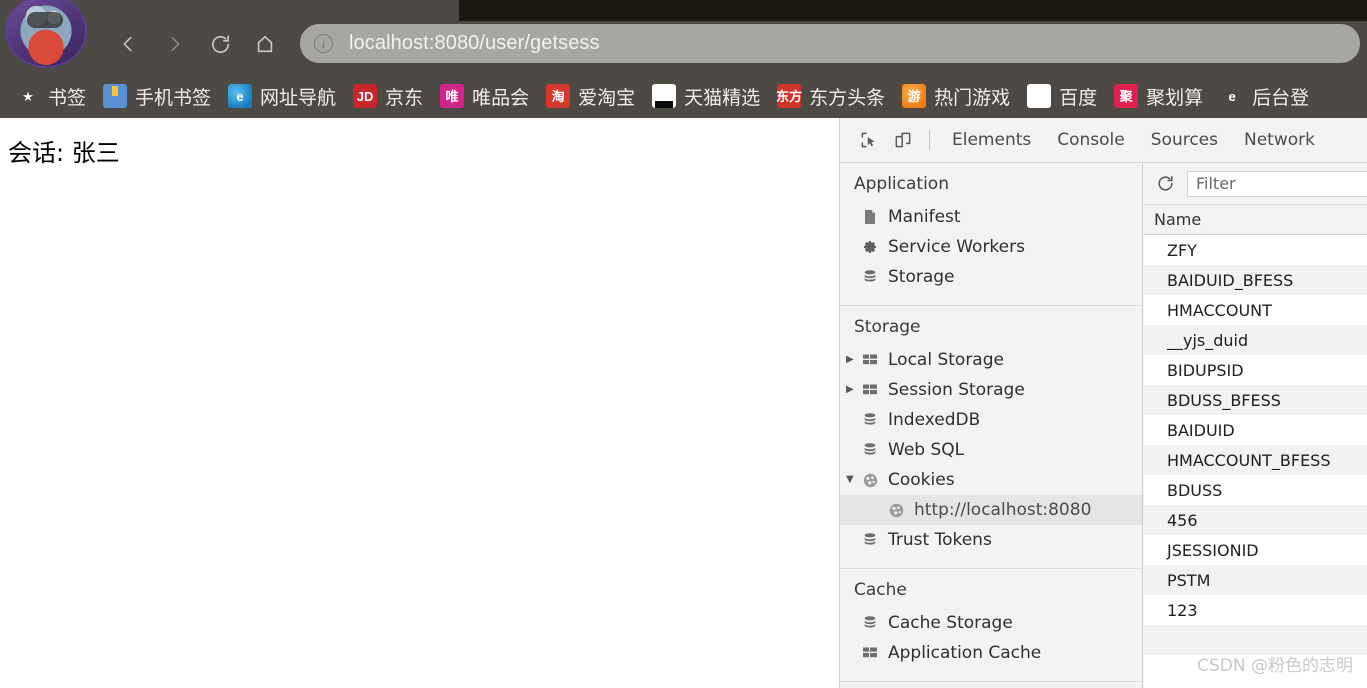 The width and height of the screenshot is (1367, 688). Describe the element at coordinates (1279, 140) in the screenshot. I see `tab-network: Network` at that location.